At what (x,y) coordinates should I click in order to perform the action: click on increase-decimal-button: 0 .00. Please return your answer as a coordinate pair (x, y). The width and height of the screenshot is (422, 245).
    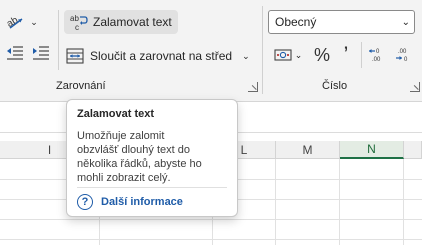
    Looking at the image, I should click on (377, 55).